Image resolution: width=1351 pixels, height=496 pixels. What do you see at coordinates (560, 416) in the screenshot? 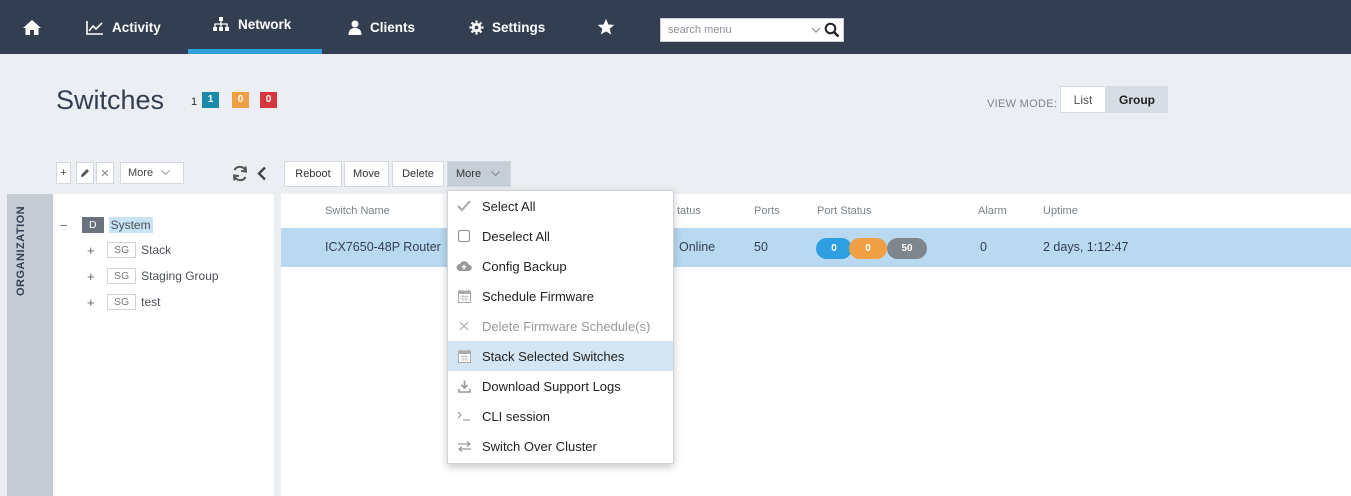
I see `menu-item-cli-session: CLI session` at bounding box center [560, 416].